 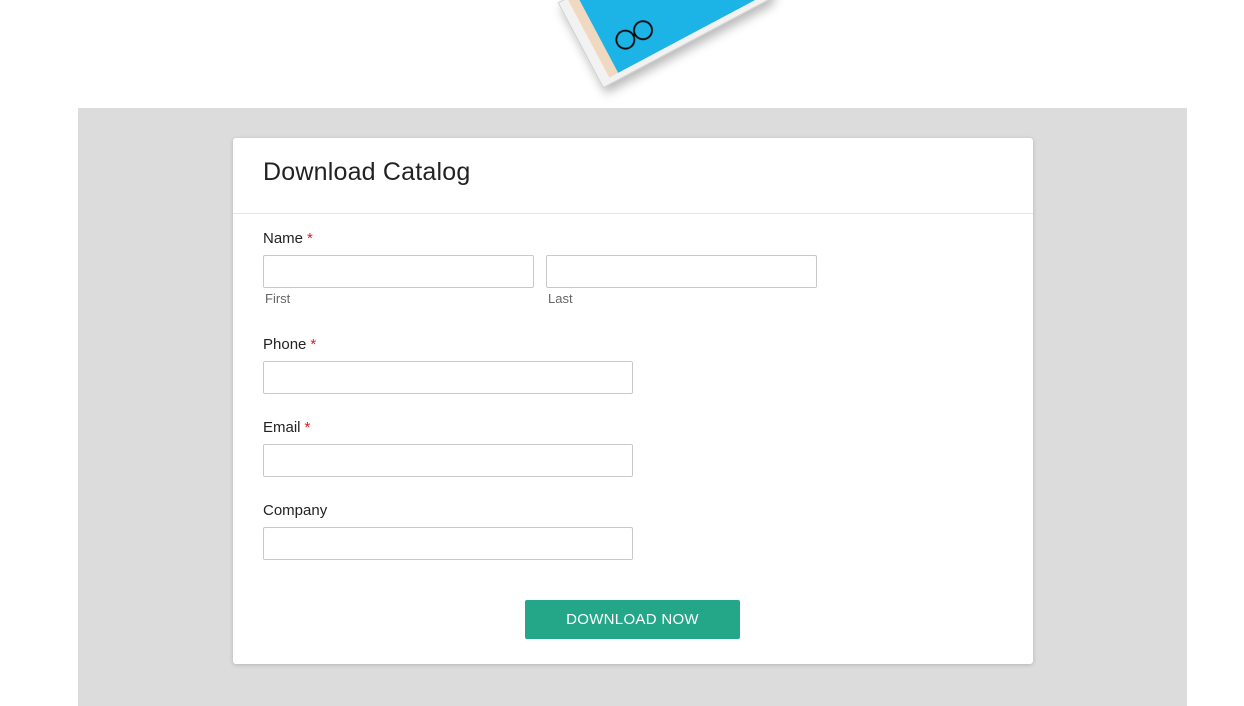 I want to click on phone-label: Phone *, so click(x=289, y=344).